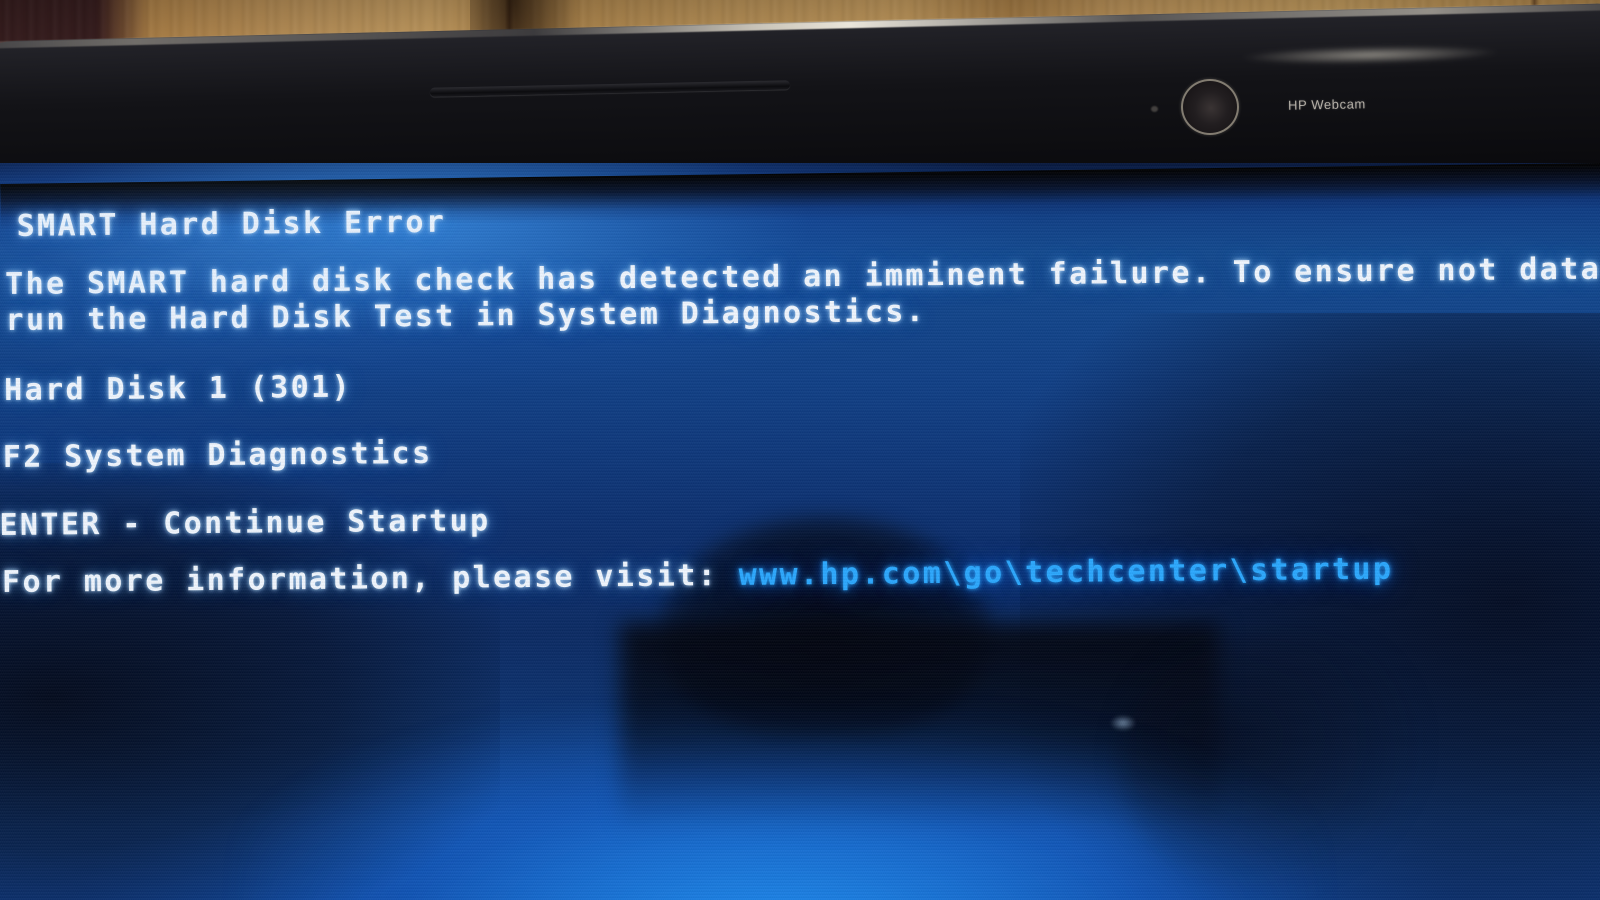 The height and width of the screenshot is (900, 1600). What do you see at coordinates (178, 388) in the screenshot?
I see `device-identifier: Hard Disk 1 (301)` at bounding box center [178, 388].